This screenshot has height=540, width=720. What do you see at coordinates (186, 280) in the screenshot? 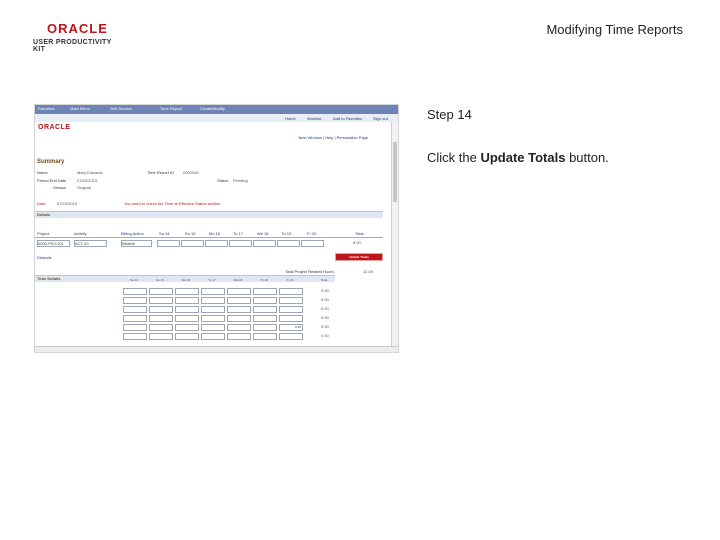
I see `grid-head-3: Mo 16` at bounding box center [186, 280].